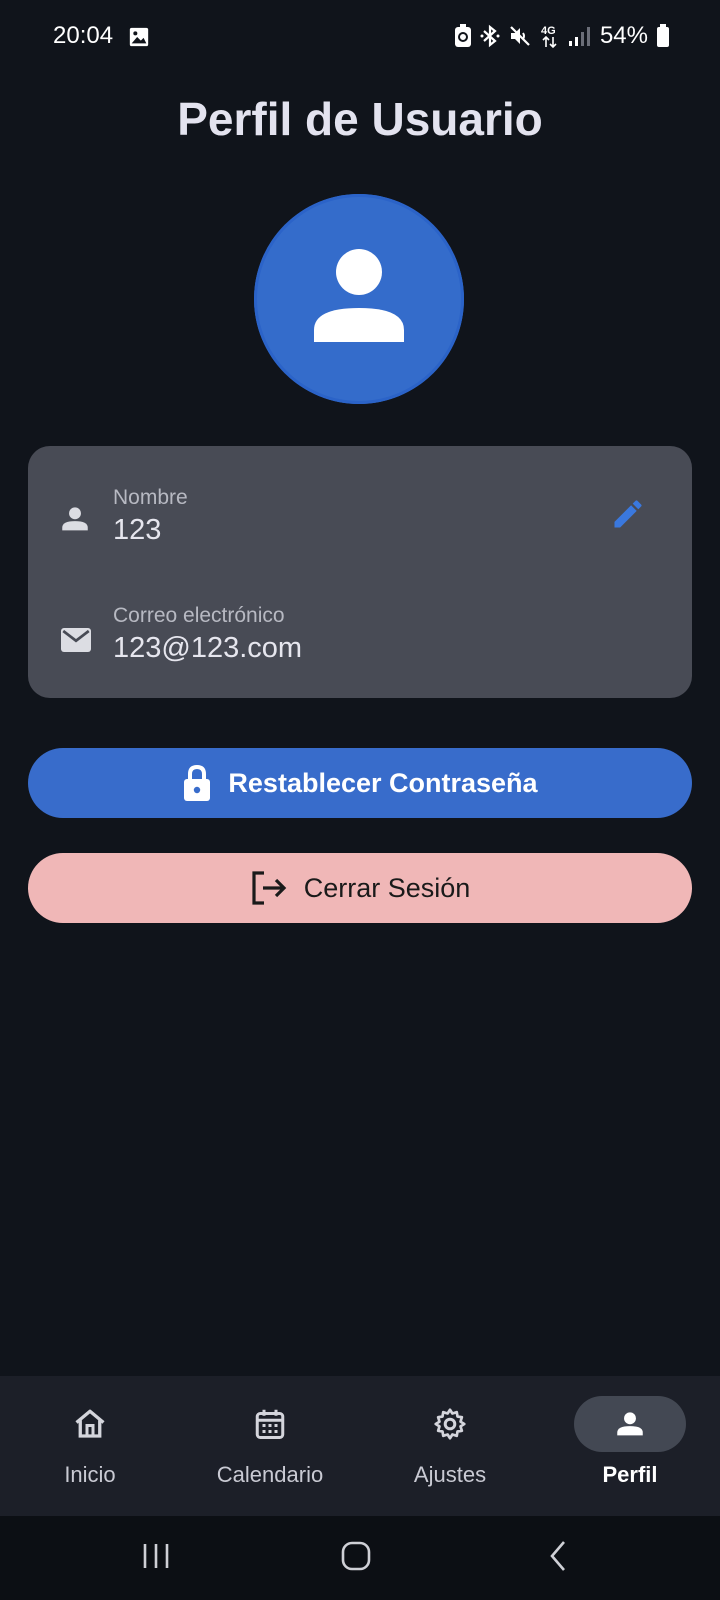  What do you see at coordinates (548, 31) in the screenshot?
I see `svg-text: 4G` at bounding box center [548, 31].